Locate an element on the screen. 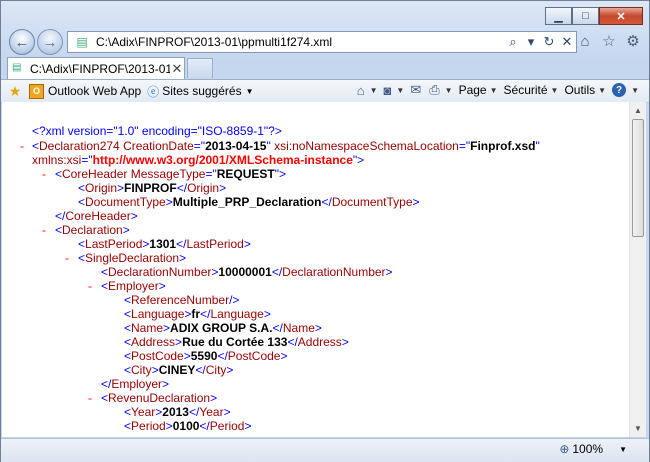 The height and width of the screenshot is (462, 650). zoom-icon: ⊕ is located at coordinates (564, 449).